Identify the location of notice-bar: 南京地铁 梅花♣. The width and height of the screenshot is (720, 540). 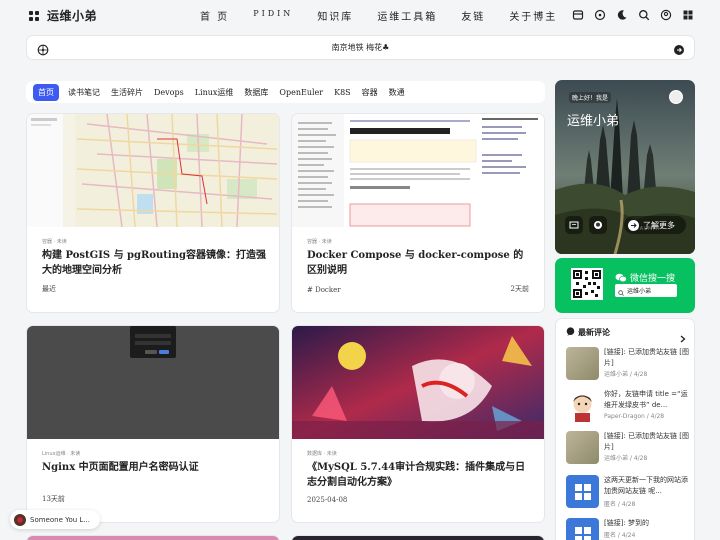
(360, 47).